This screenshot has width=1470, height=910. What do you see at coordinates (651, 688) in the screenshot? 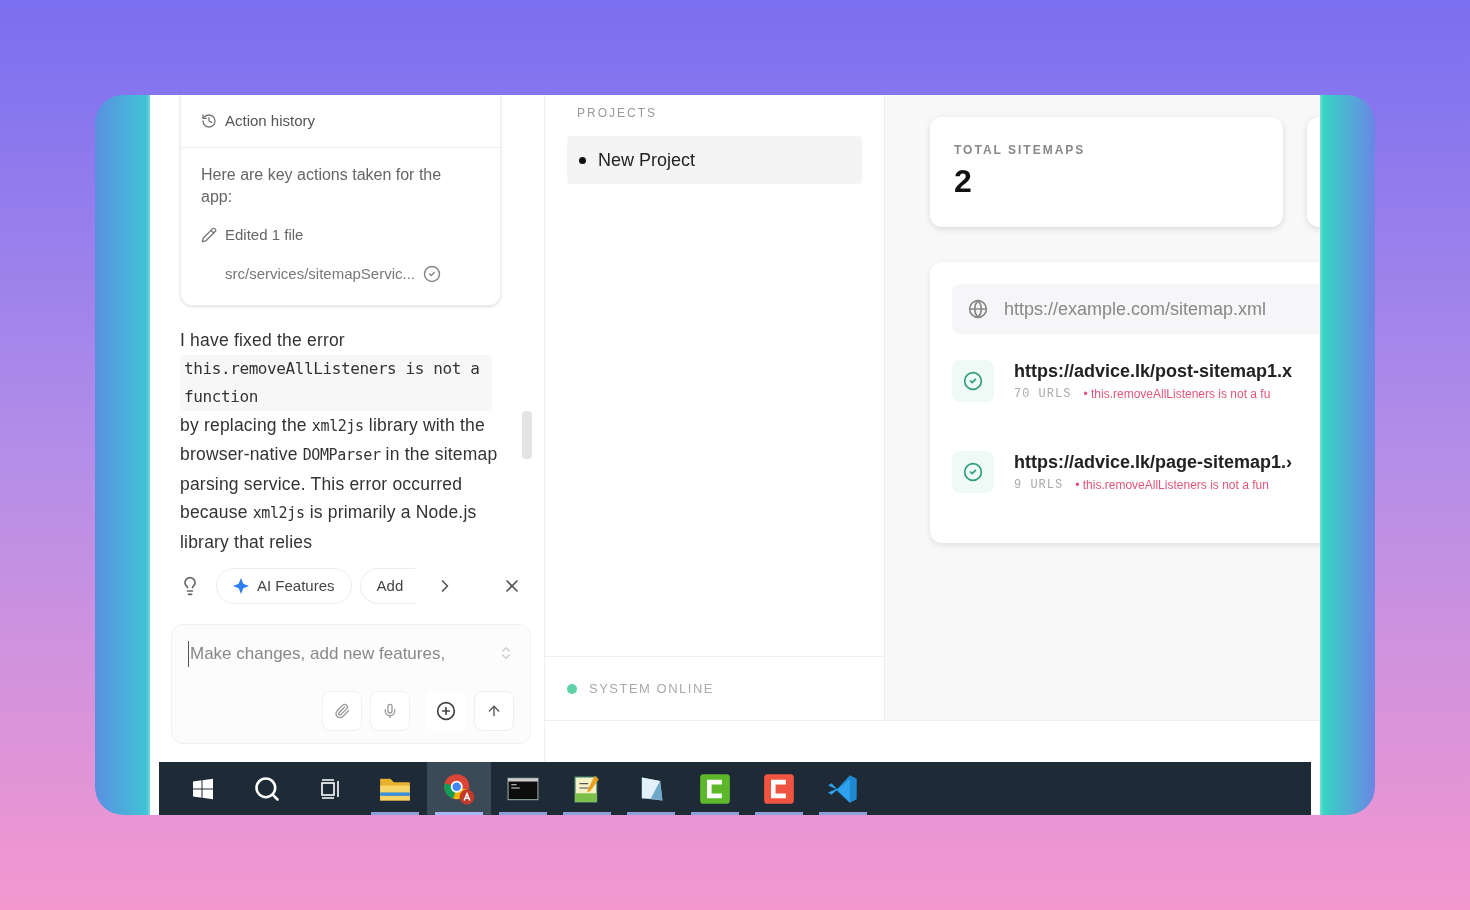
I see `status-label: SYSTEM ONLINE` at bounding box center [651, 688].